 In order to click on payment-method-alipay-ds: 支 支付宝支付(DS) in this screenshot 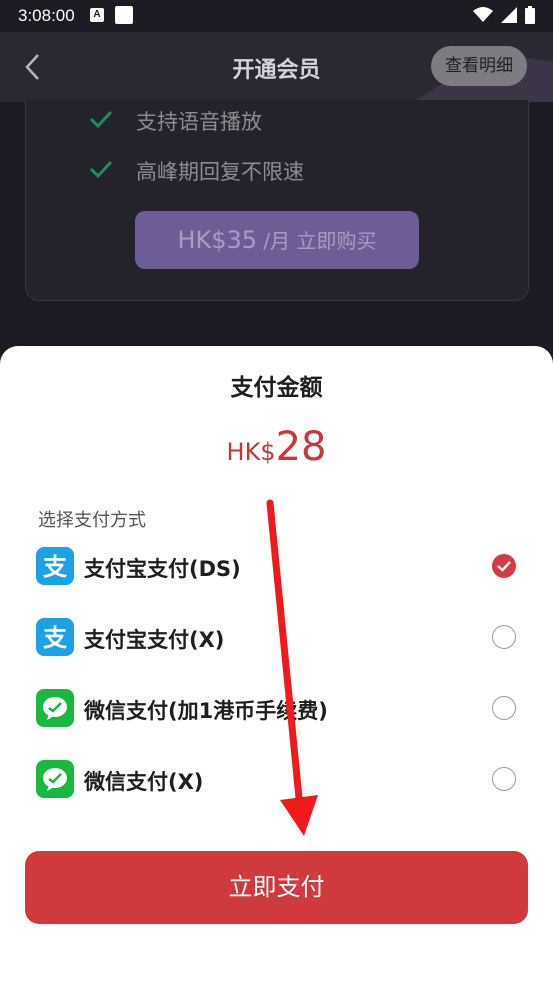, I will do `click(281, 567)`.